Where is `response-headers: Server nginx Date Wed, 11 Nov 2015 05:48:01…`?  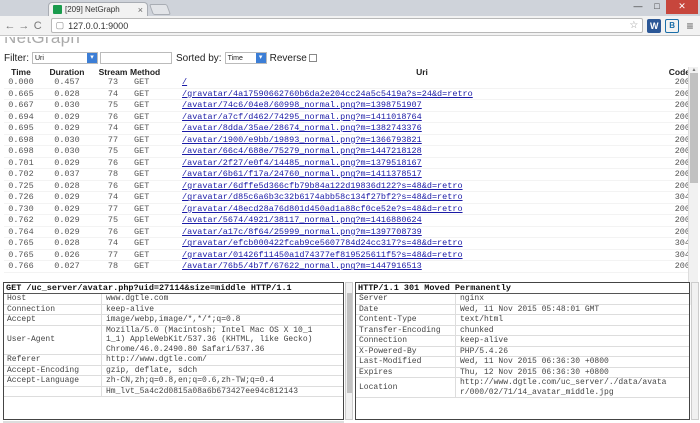 response-headers: Server nginx Date Wed, 11 Nov 2015 05:48:01… is located at coordinates (522, 346).